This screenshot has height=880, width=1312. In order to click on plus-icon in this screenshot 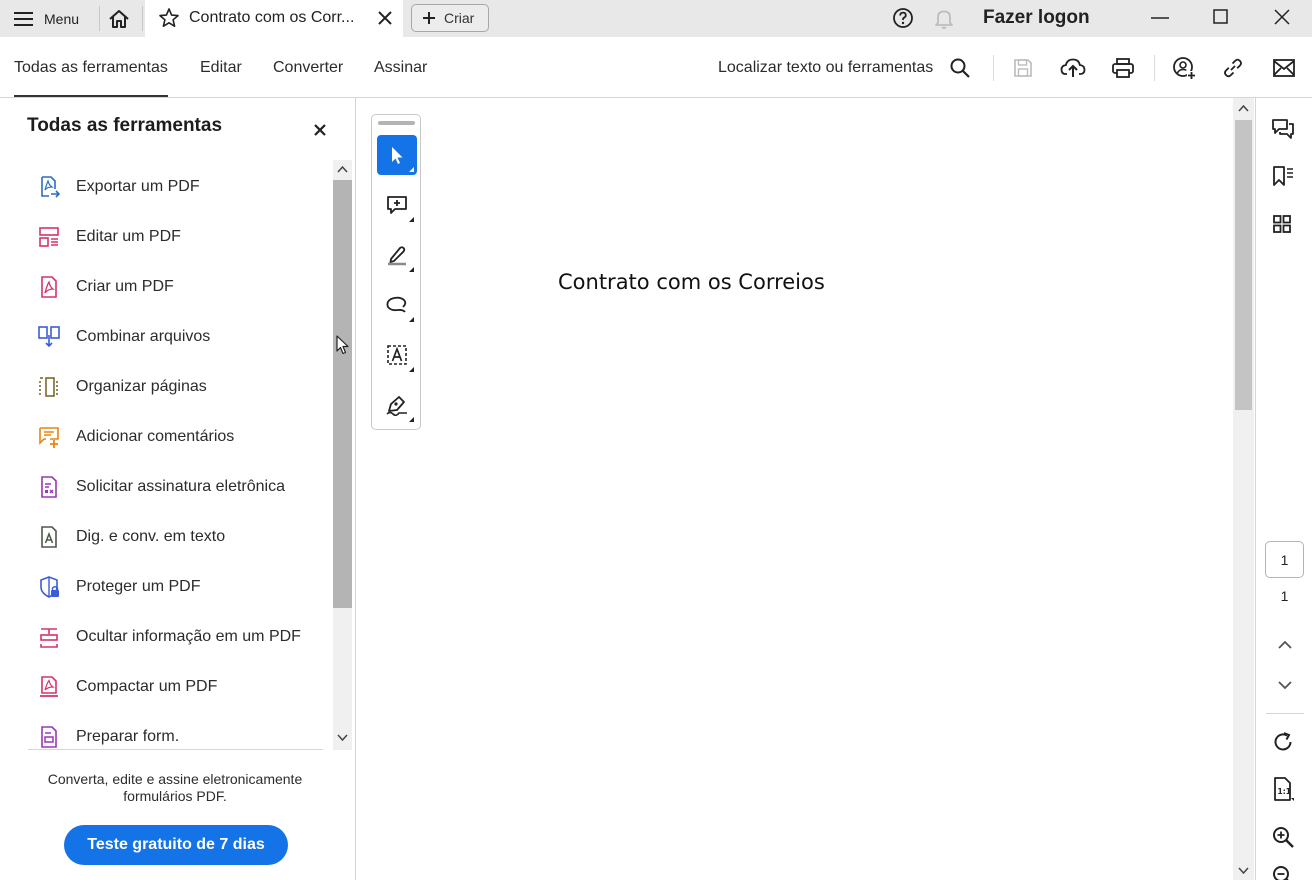, I will do `click(429, 18)`.